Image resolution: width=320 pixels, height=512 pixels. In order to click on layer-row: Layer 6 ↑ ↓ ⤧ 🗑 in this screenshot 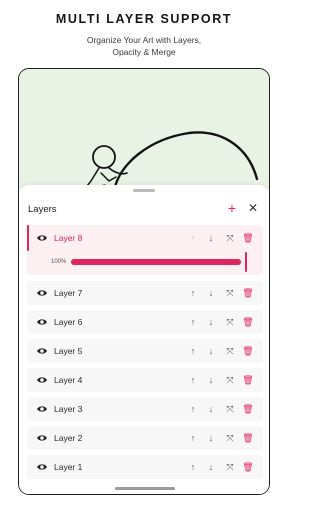, I will do `click(145, 322)`.